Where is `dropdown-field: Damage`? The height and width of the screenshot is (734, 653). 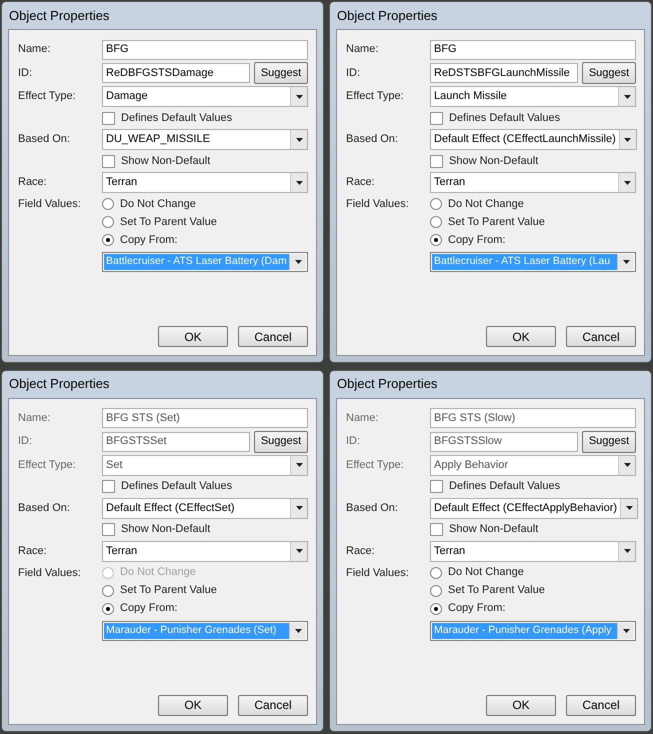 dropdown-field: Damage is located at coordinates (205, 96).